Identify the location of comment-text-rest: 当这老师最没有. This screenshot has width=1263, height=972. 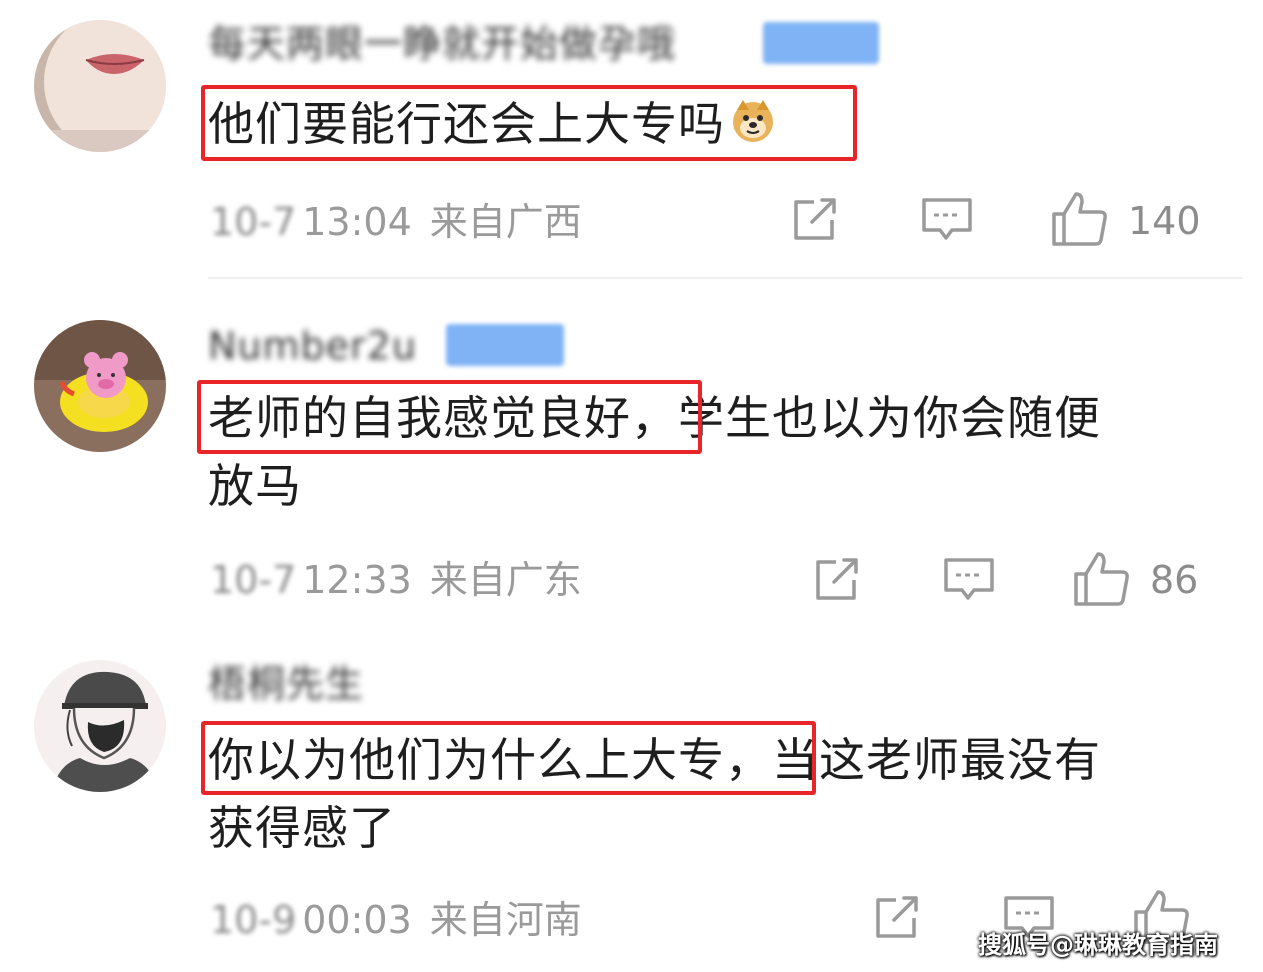
(936, 760).